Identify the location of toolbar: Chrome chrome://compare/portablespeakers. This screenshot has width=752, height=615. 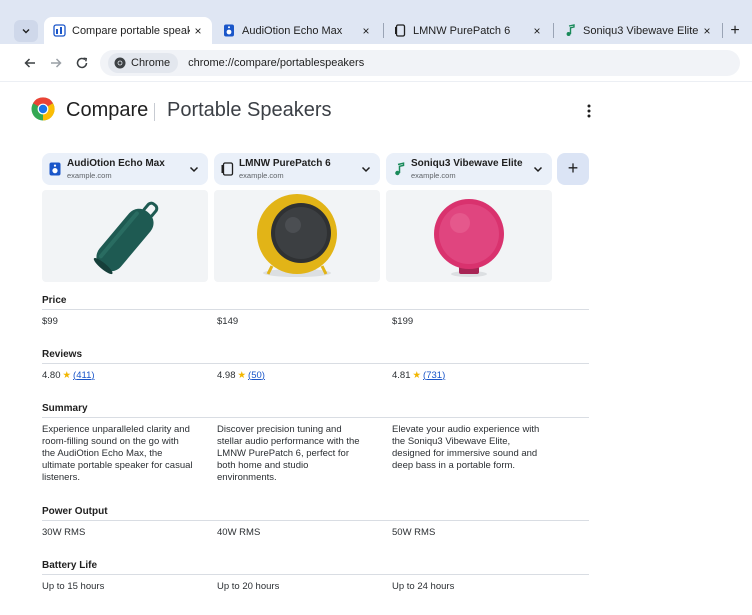
(376, 63).